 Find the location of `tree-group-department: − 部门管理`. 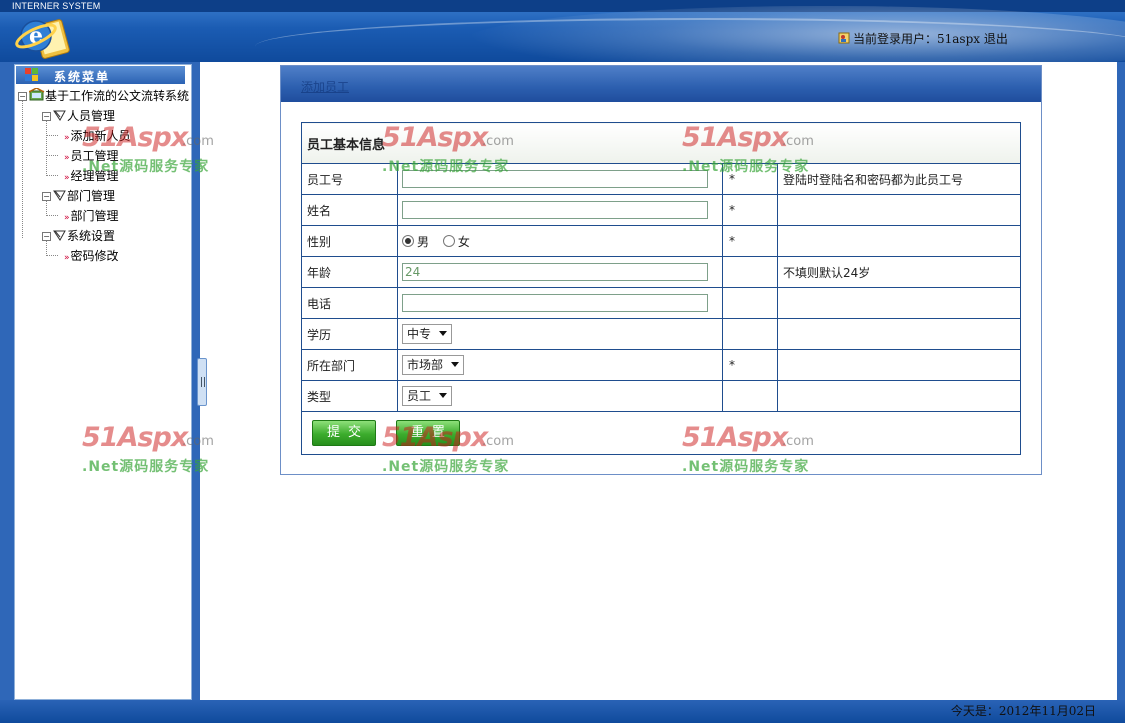

tree-group-department: − 部门管理 is located at coordinates (78, 196).